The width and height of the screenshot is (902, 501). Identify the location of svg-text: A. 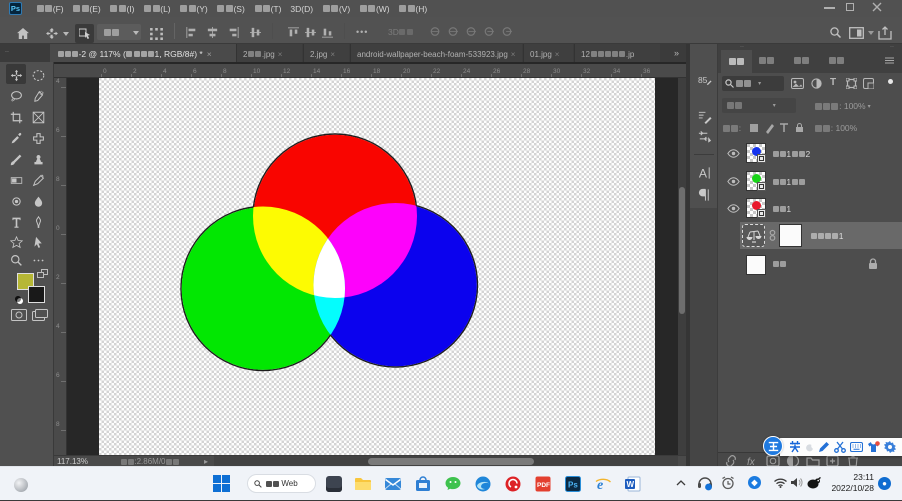
(703, 174).